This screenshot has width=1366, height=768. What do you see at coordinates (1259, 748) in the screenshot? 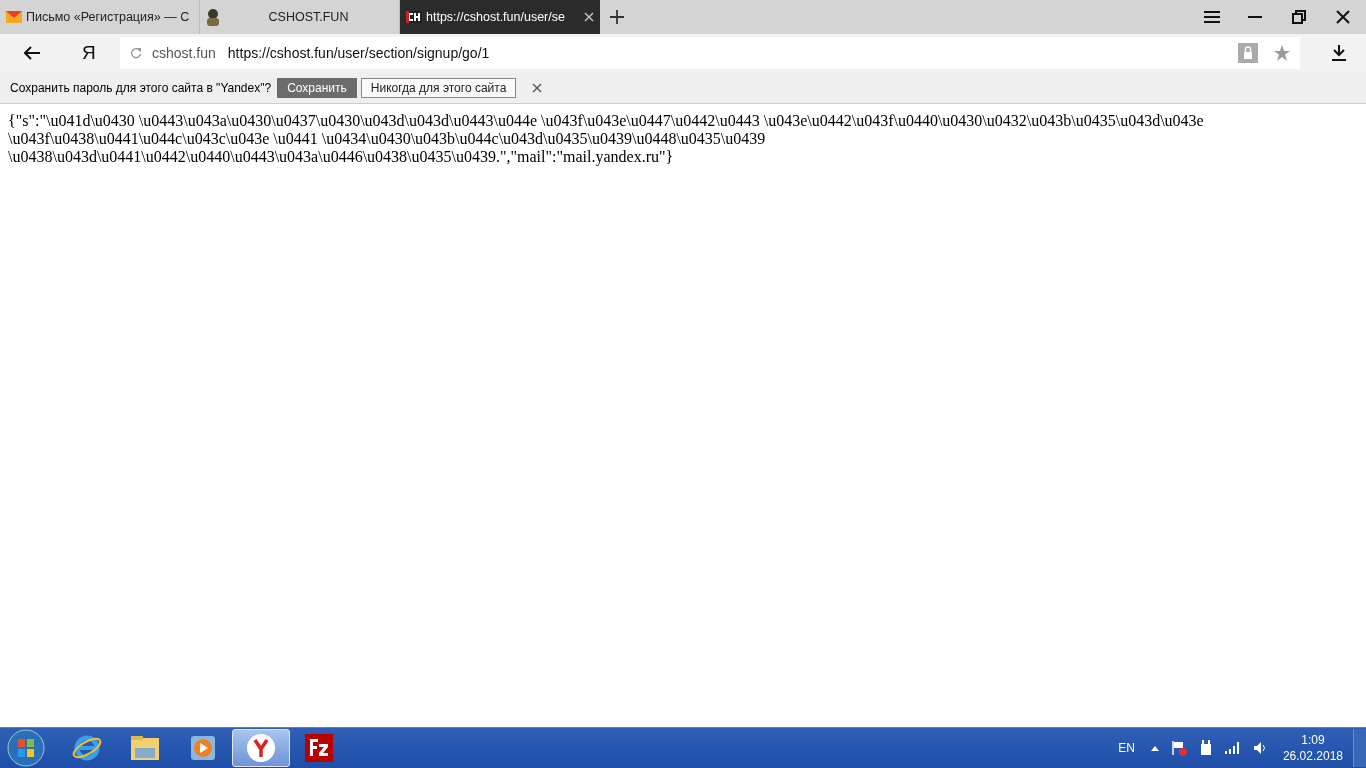
I see `speaker-icon` at bounding box center [1259, 748].